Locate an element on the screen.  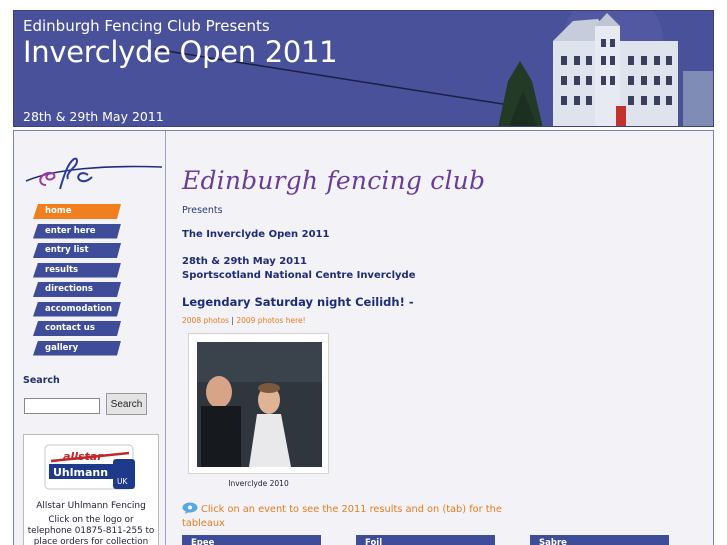
sponsor-logo-bottom: Uhlmann is located at coordinates (80, 472).